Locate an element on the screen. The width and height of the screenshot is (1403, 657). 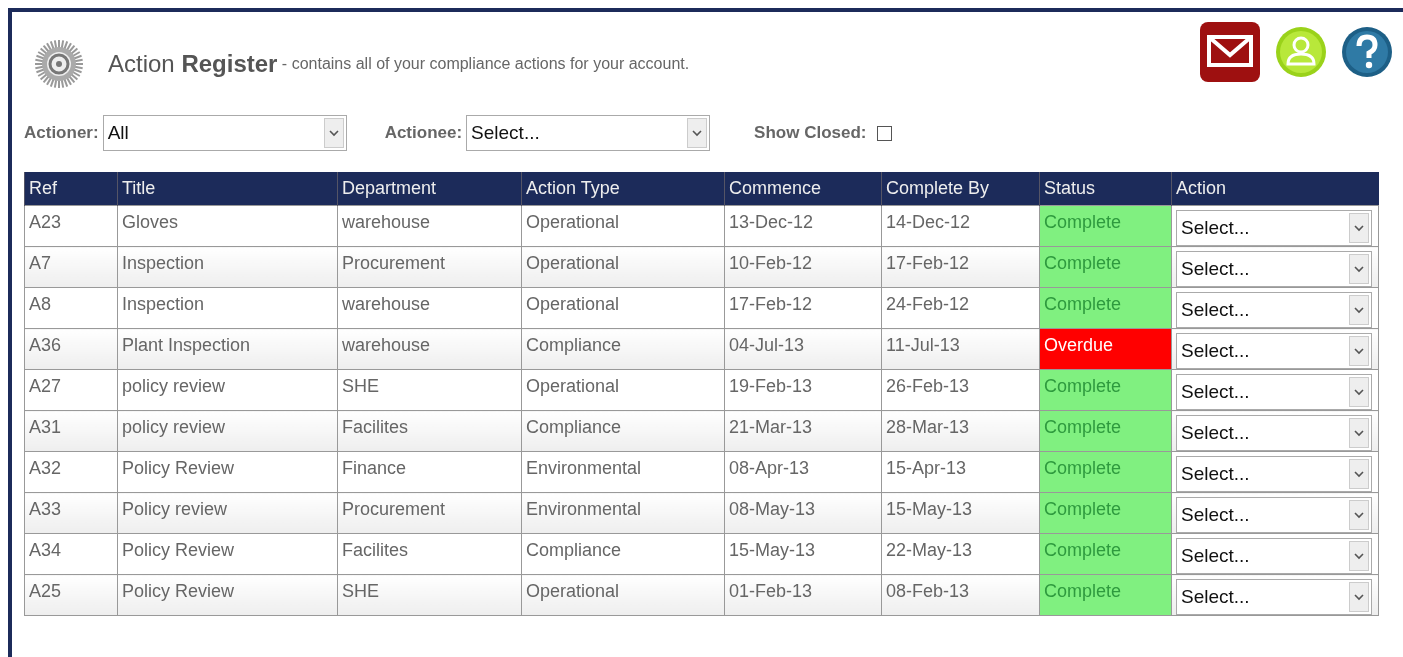
table-cell: 19-Feb-13 is located at coordinates (803, 390).